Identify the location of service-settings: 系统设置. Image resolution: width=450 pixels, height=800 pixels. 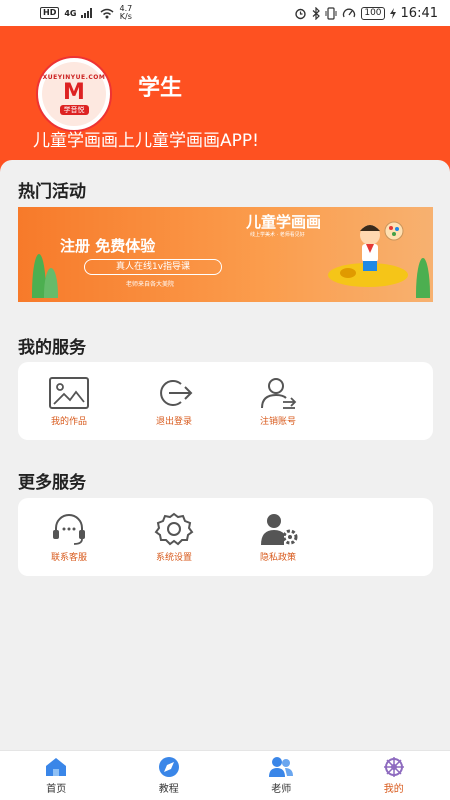
(174, 537).